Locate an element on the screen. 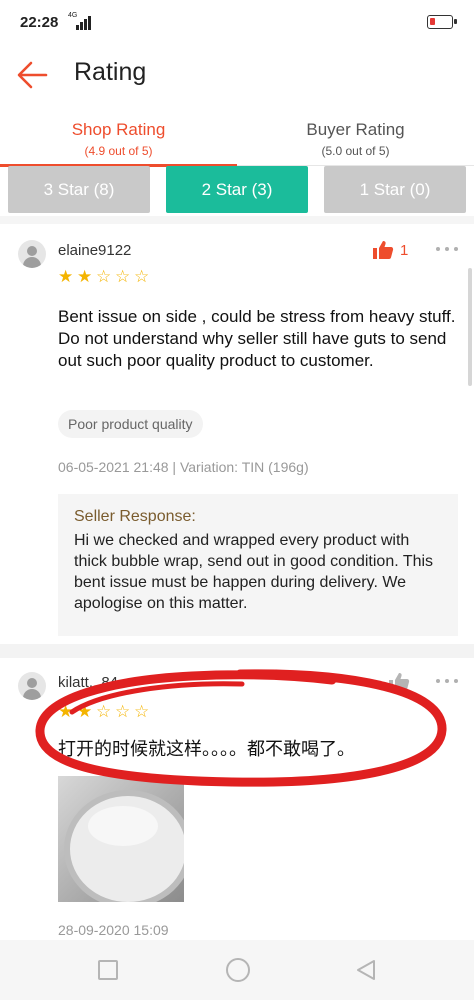 This screenshot has height=1000, width=474. reviewer-name: elaine9122 is located at coordinates (95, 250).